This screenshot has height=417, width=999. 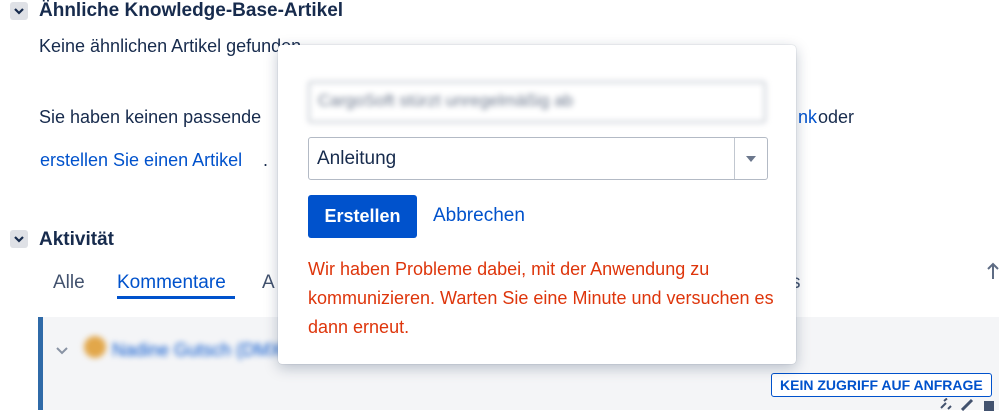 I want to click on tab-partial: A, so click(x=268, y=283).